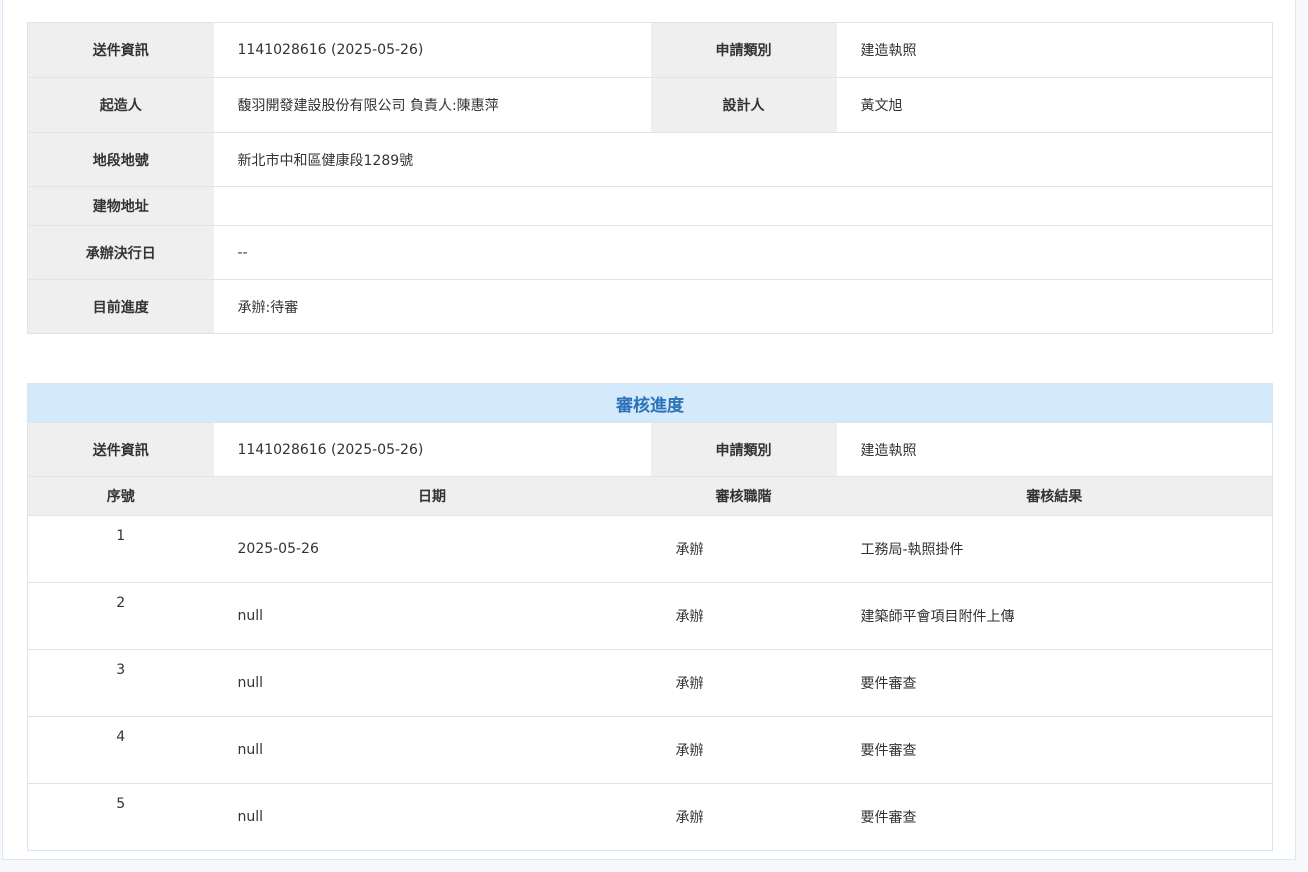  I want to click on info-value: 1141028616 (2025-05-26), so click(432, 50).